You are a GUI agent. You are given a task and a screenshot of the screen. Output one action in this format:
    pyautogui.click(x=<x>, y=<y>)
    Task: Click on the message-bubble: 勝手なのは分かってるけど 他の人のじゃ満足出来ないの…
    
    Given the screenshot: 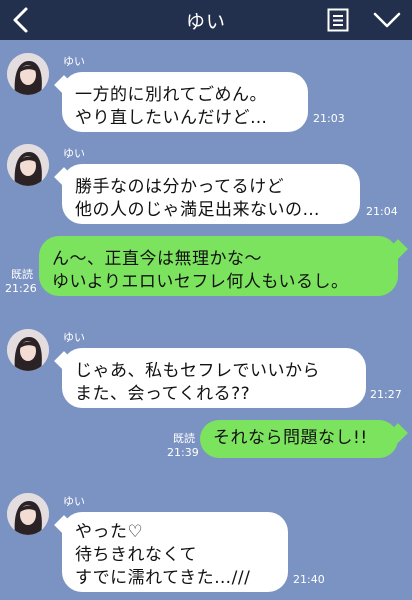 What is the action you would take?
    pyautogui.click(x=211, y=194)
    